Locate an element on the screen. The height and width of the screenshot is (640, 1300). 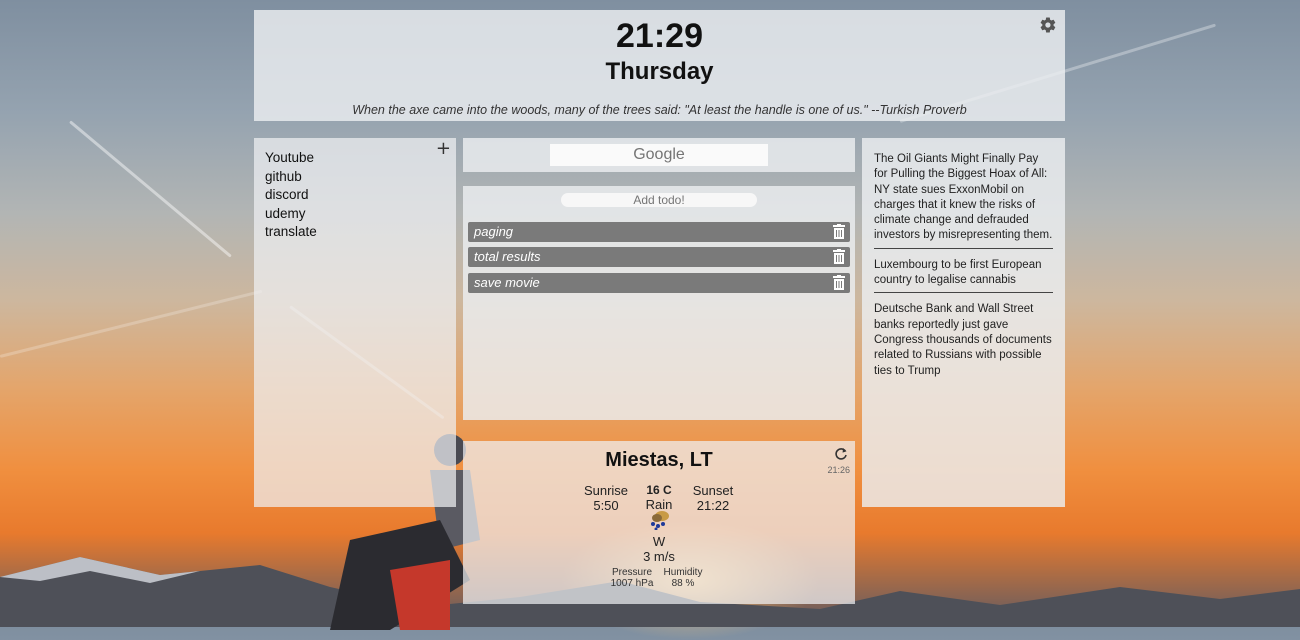
link-udemy: udemy is located at coordinates (355, 214).